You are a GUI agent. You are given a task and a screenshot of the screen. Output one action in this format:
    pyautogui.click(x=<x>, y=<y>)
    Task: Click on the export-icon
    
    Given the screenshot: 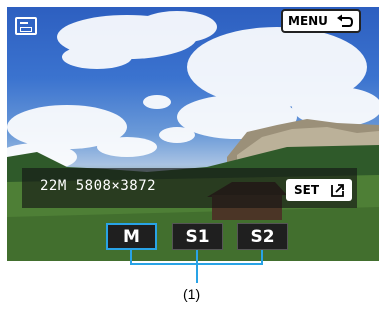 What is the action you would take?
    pyautogui.click(x=337, y=190)
    